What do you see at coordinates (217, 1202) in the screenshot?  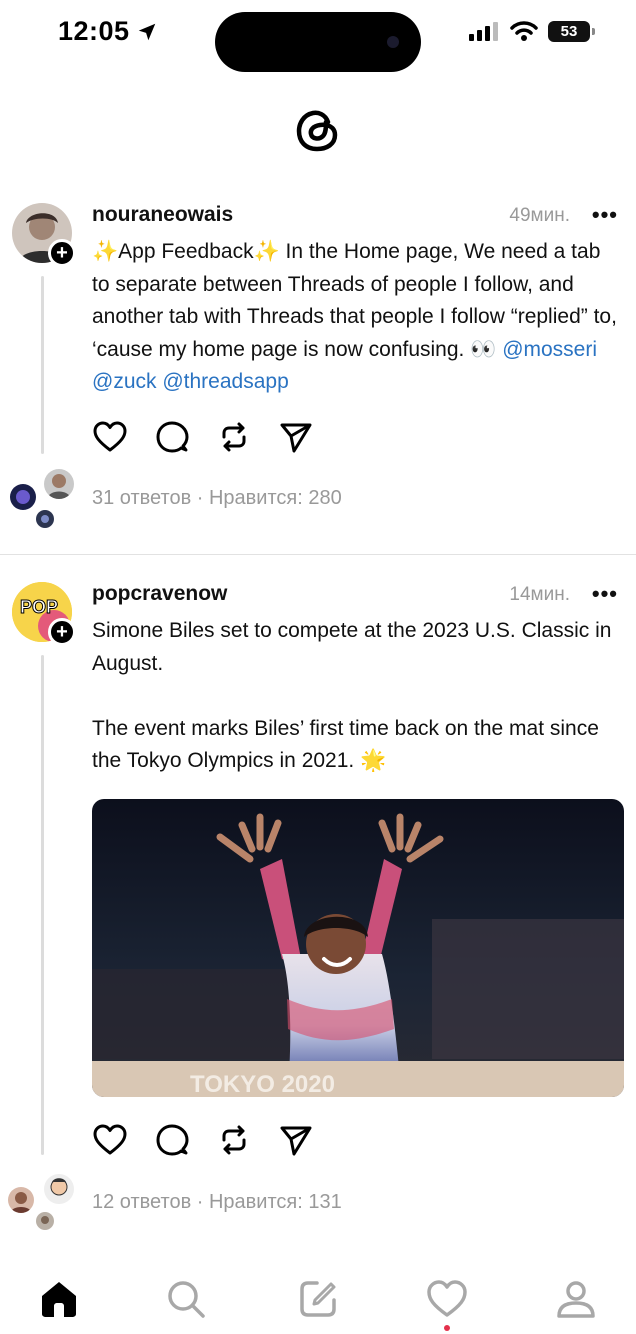 I see `post-stats: 12 ответов · Нравится: 131` at bounding box center [217, 1202].